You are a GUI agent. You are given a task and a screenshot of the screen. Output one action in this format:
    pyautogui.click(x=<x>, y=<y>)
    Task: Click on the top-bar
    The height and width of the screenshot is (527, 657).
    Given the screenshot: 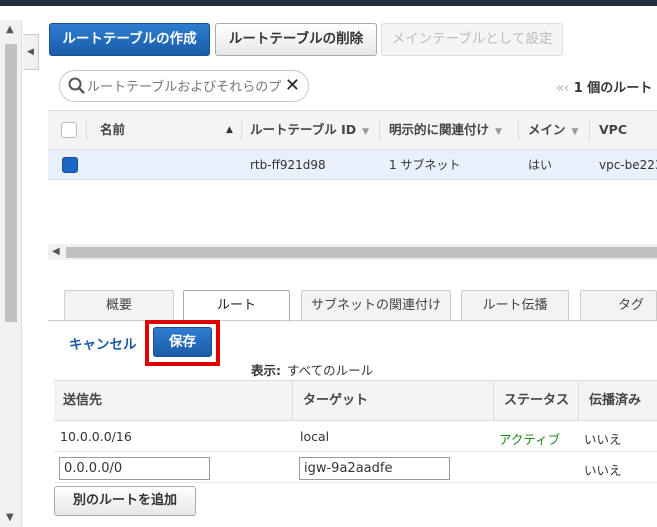 What is the action you would take?
    pyautogui.click(x=328, y=3)
    